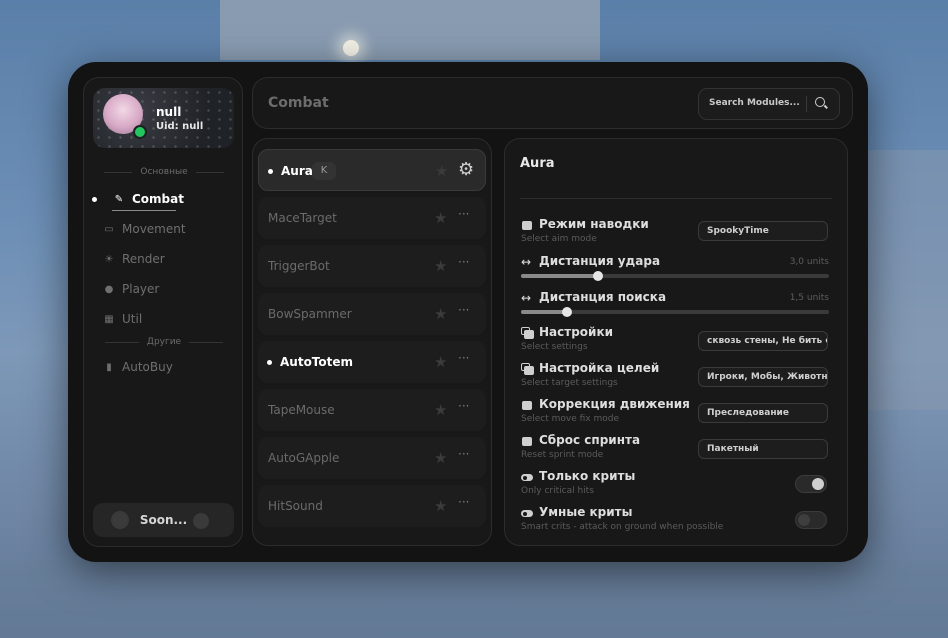  Describe the element at coordinates (109, 367) in the screenshot. I see `bag-icon: ▮` at that location.